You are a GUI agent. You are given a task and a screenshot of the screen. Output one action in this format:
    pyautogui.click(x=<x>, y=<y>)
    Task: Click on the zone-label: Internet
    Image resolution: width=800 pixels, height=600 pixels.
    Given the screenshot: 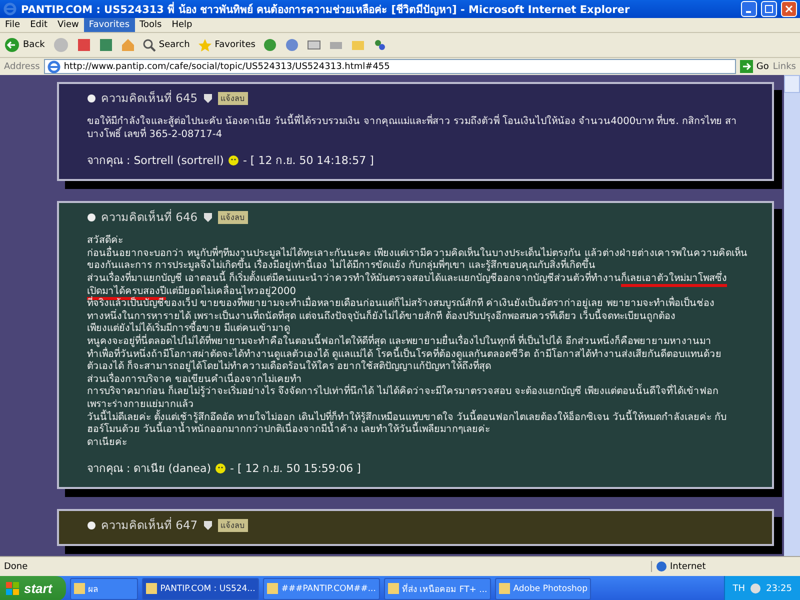 What is the action you would take?
    pyautogui.click(x=723, y=566)
    